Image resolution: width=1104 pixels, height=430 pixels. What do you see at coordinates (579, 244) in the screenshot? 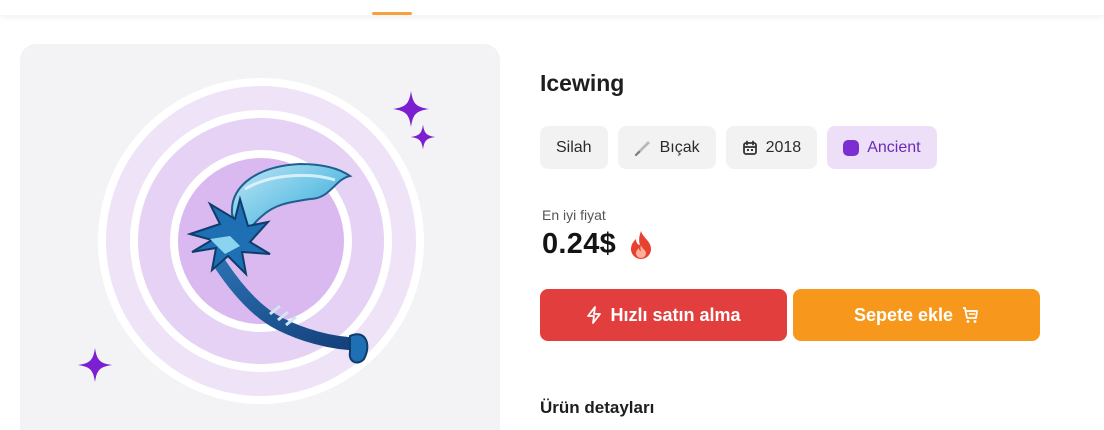
I see `price-value: 0.24$` at bounding box center [579, 244].